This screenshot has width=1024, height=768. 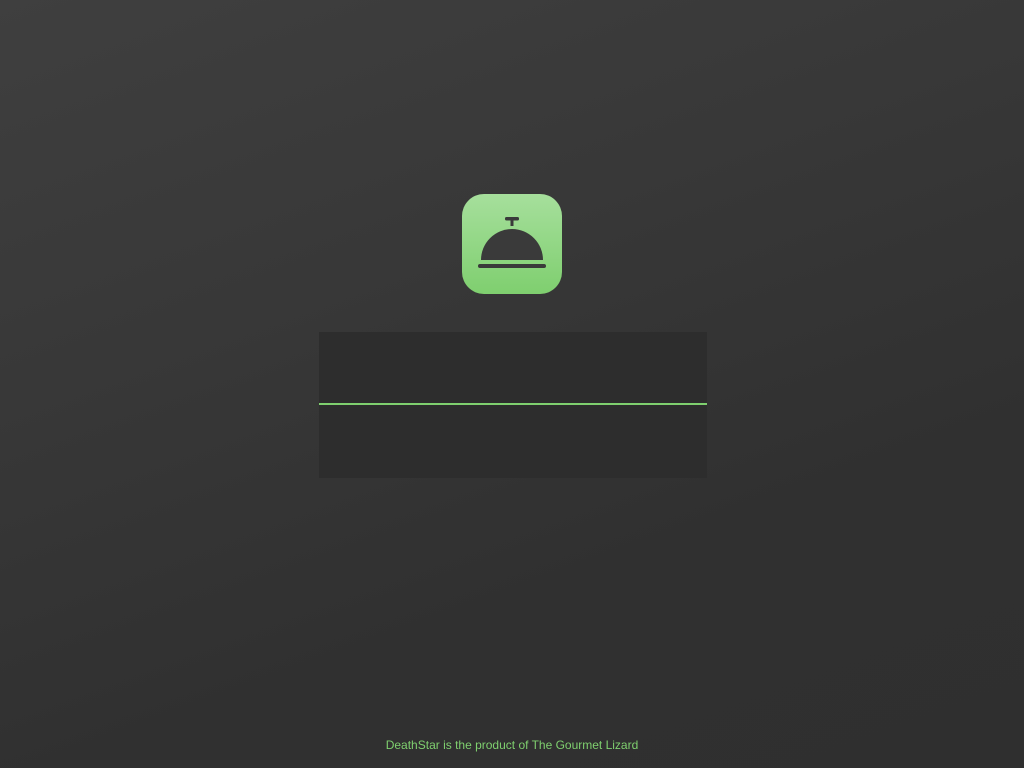 What do you see at coordinates (513, 442) in the screenshot?
I see `password-field` at bounding box center [513, 442].